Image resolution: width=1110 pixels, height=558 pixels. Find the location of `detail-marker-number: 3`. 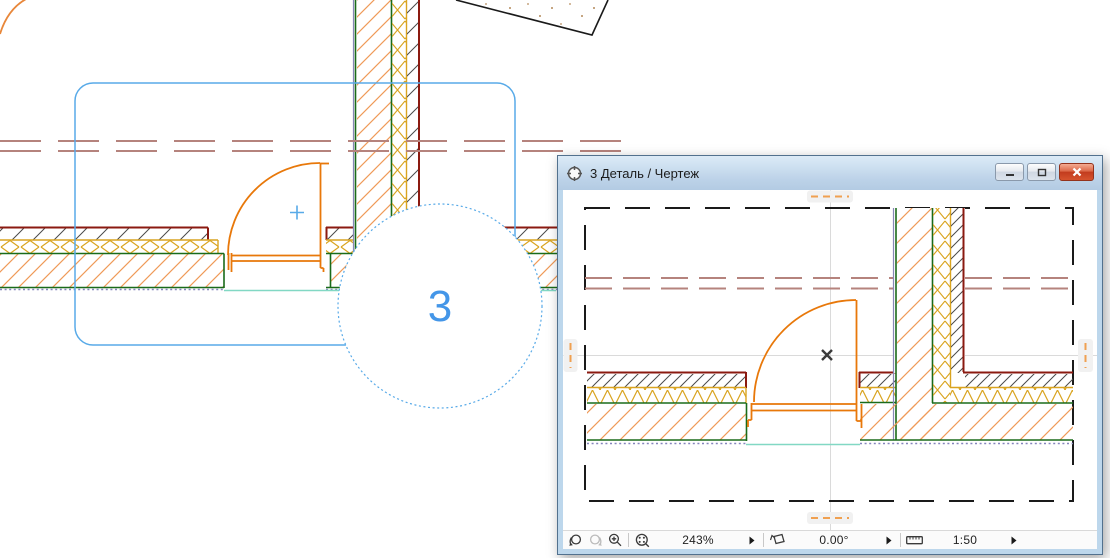

detail-marker-number: 3 is located at coordinates (440, 306).